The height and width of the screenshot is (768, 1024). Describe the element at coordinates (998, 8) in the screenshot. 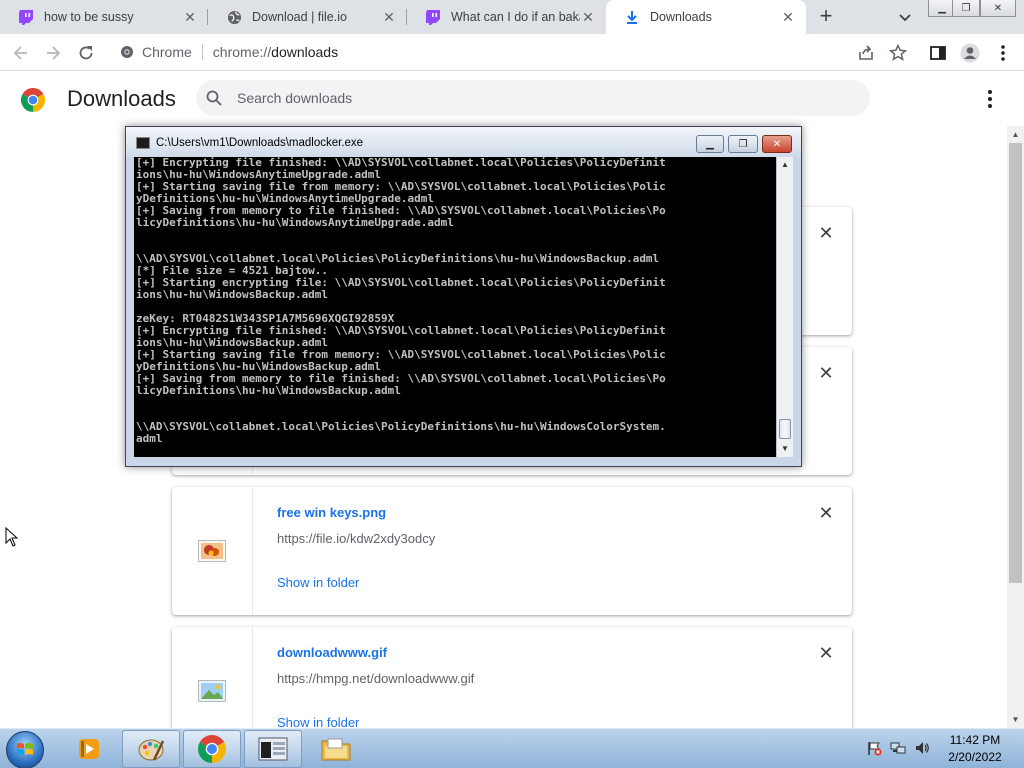

I see `window-close-button: ✕` at that location.